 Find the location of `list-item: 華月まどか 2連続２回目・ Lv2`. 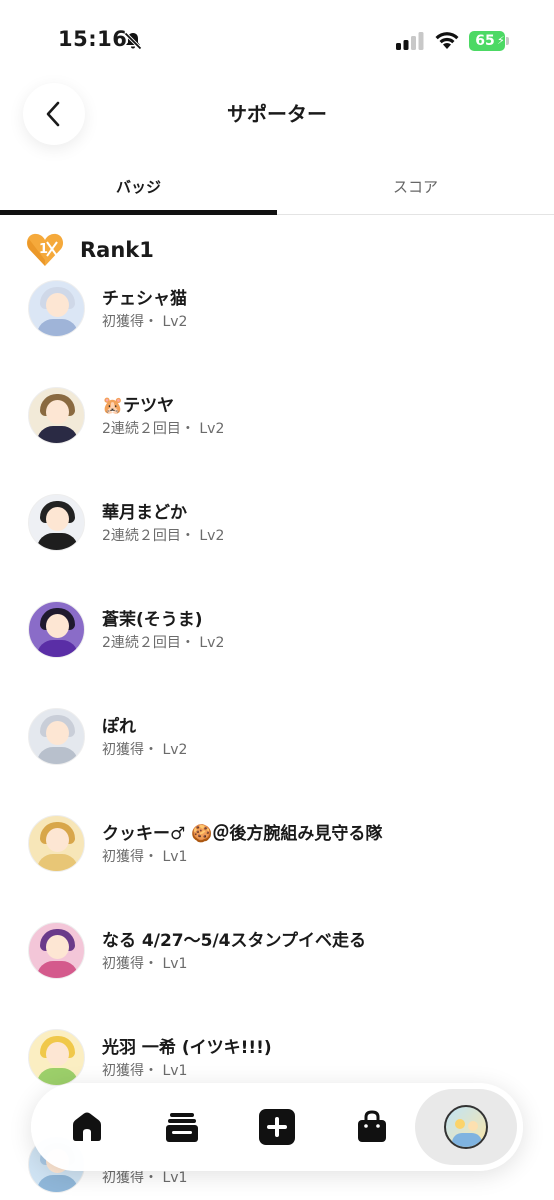

list-item: 華月まどか 2連続２回目・ Lv2 is located at coordinates (277, 547).